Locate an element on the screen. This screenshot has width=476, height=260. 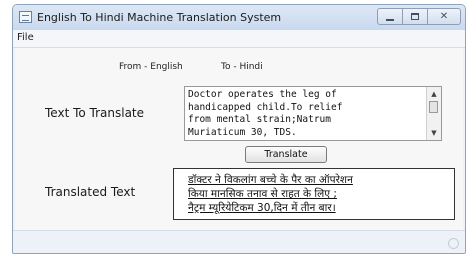
maximize-button is located at coordinates (415, 16).